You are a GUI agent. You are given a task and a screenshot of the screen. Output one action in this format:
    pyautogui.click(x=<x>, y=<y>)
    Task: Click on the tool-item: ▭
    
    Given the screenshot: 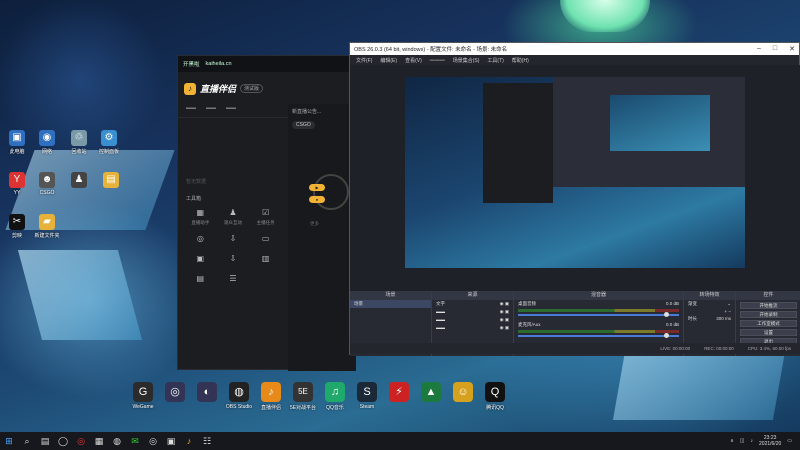 What is the action you would take?
    pyautogui.click(x=265, y=240)
    